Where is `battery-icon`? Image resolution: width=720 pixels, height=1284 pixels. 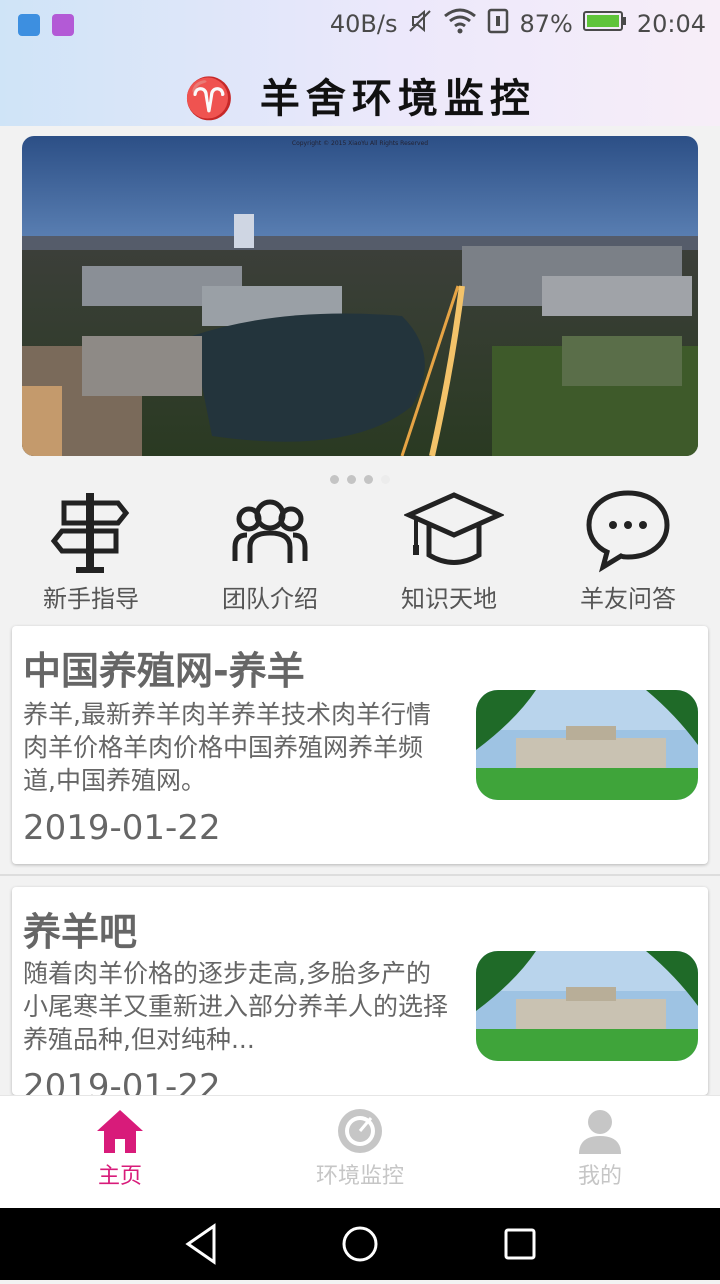 battery-icon is located at coordinates (604, 24).